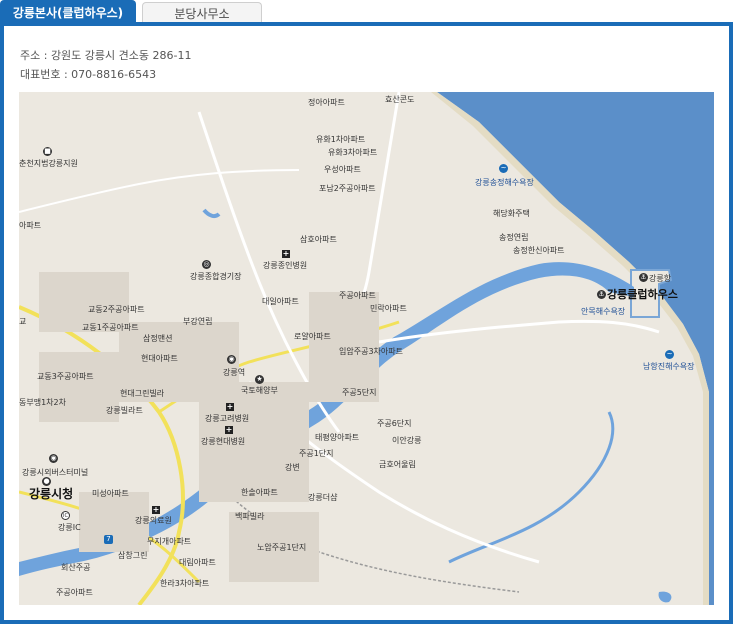  Describe the element at coordinates (159, 358) in the screenshot. I see `map-label: 현대아파트` at that location.